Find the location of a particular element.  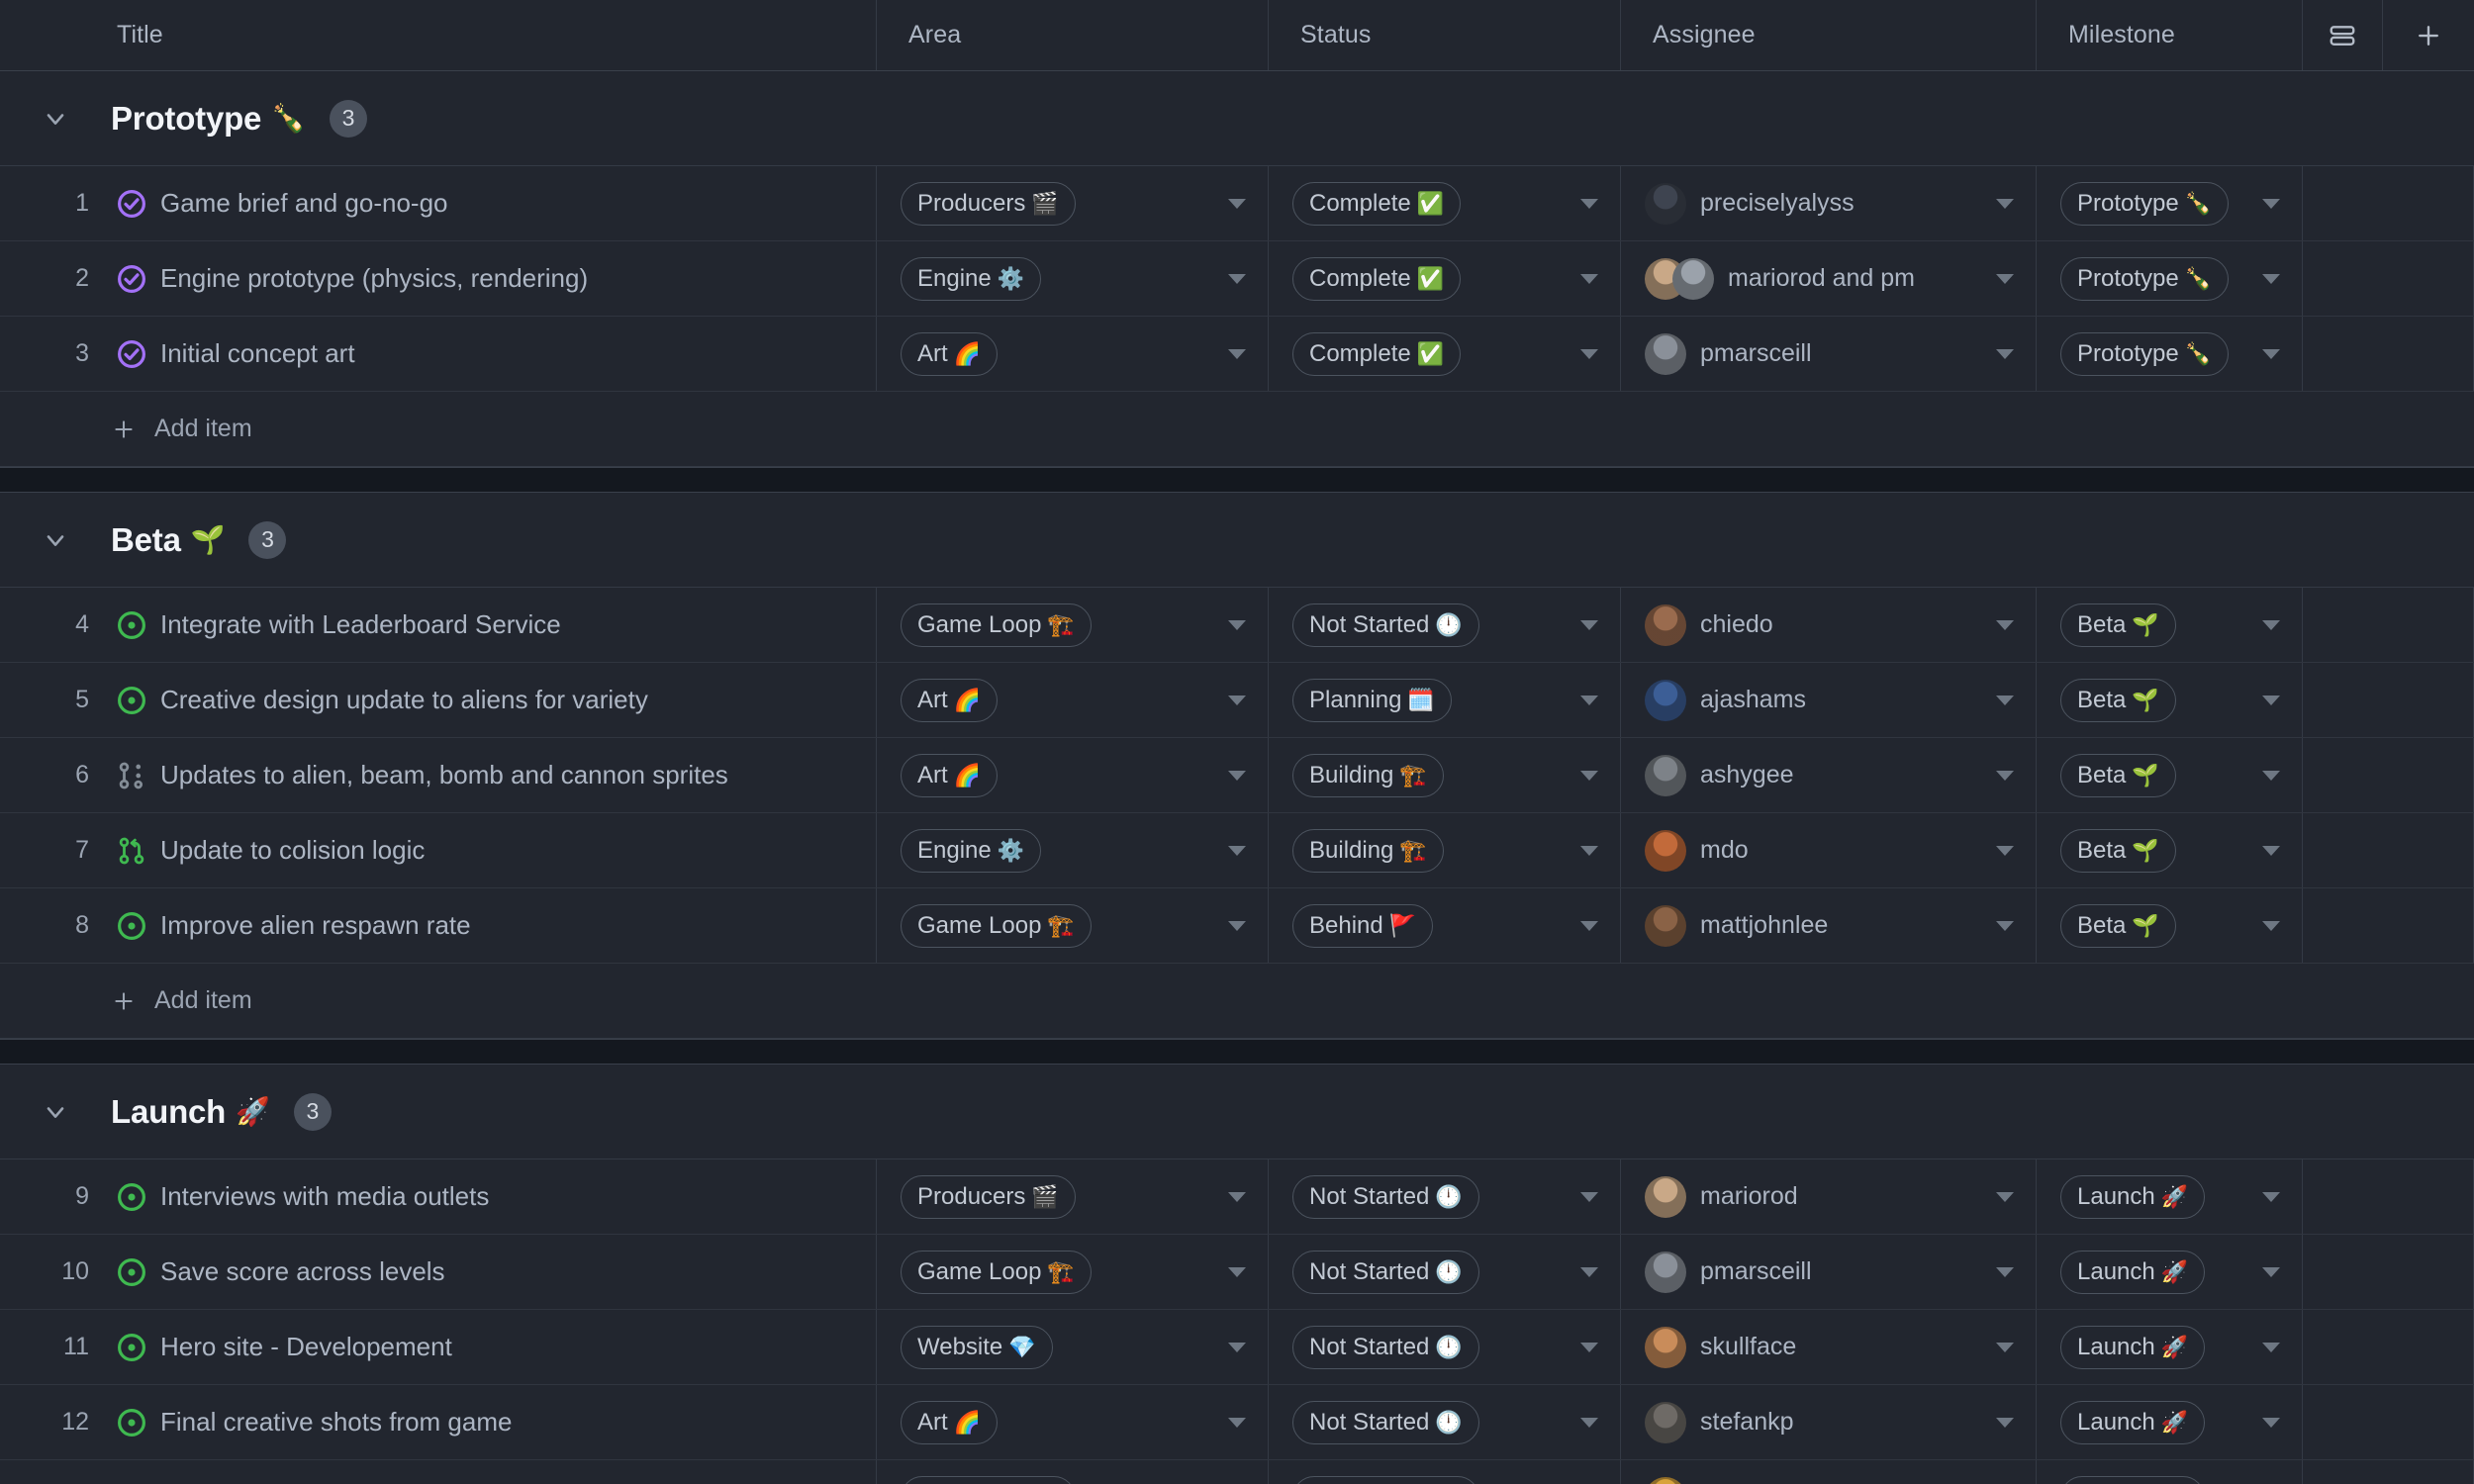

cell-assignee: amandaswan is located at coordinates (1829, 1472).